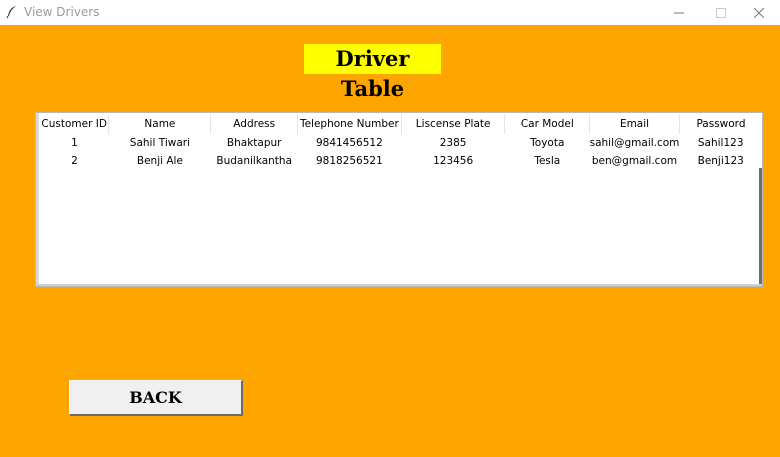 This screenshot has height=457, width=780. Describe the element at coordinates (453, 161) in the screenshot. I see `cell-license-plate: 123456` at that location.